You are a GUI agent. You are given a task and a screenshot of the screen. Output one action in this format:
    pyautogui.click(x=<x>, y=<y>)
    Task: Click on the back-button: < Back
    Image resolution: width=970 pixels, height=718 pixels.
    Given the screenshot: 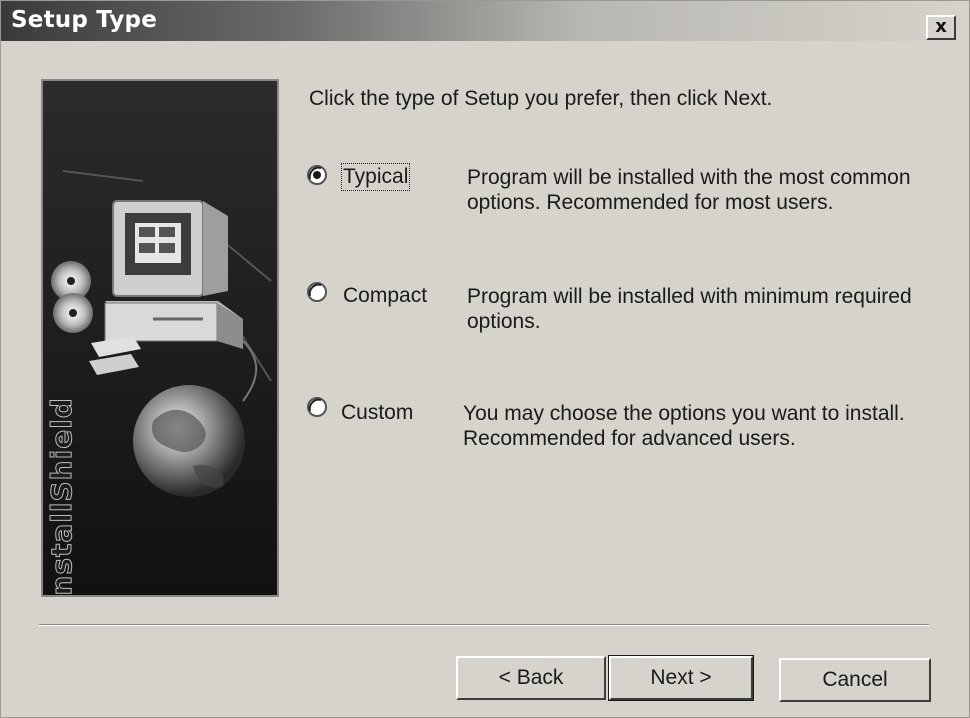 What is the action you would take?
    pyautogui.click(x=531, y=678)
    